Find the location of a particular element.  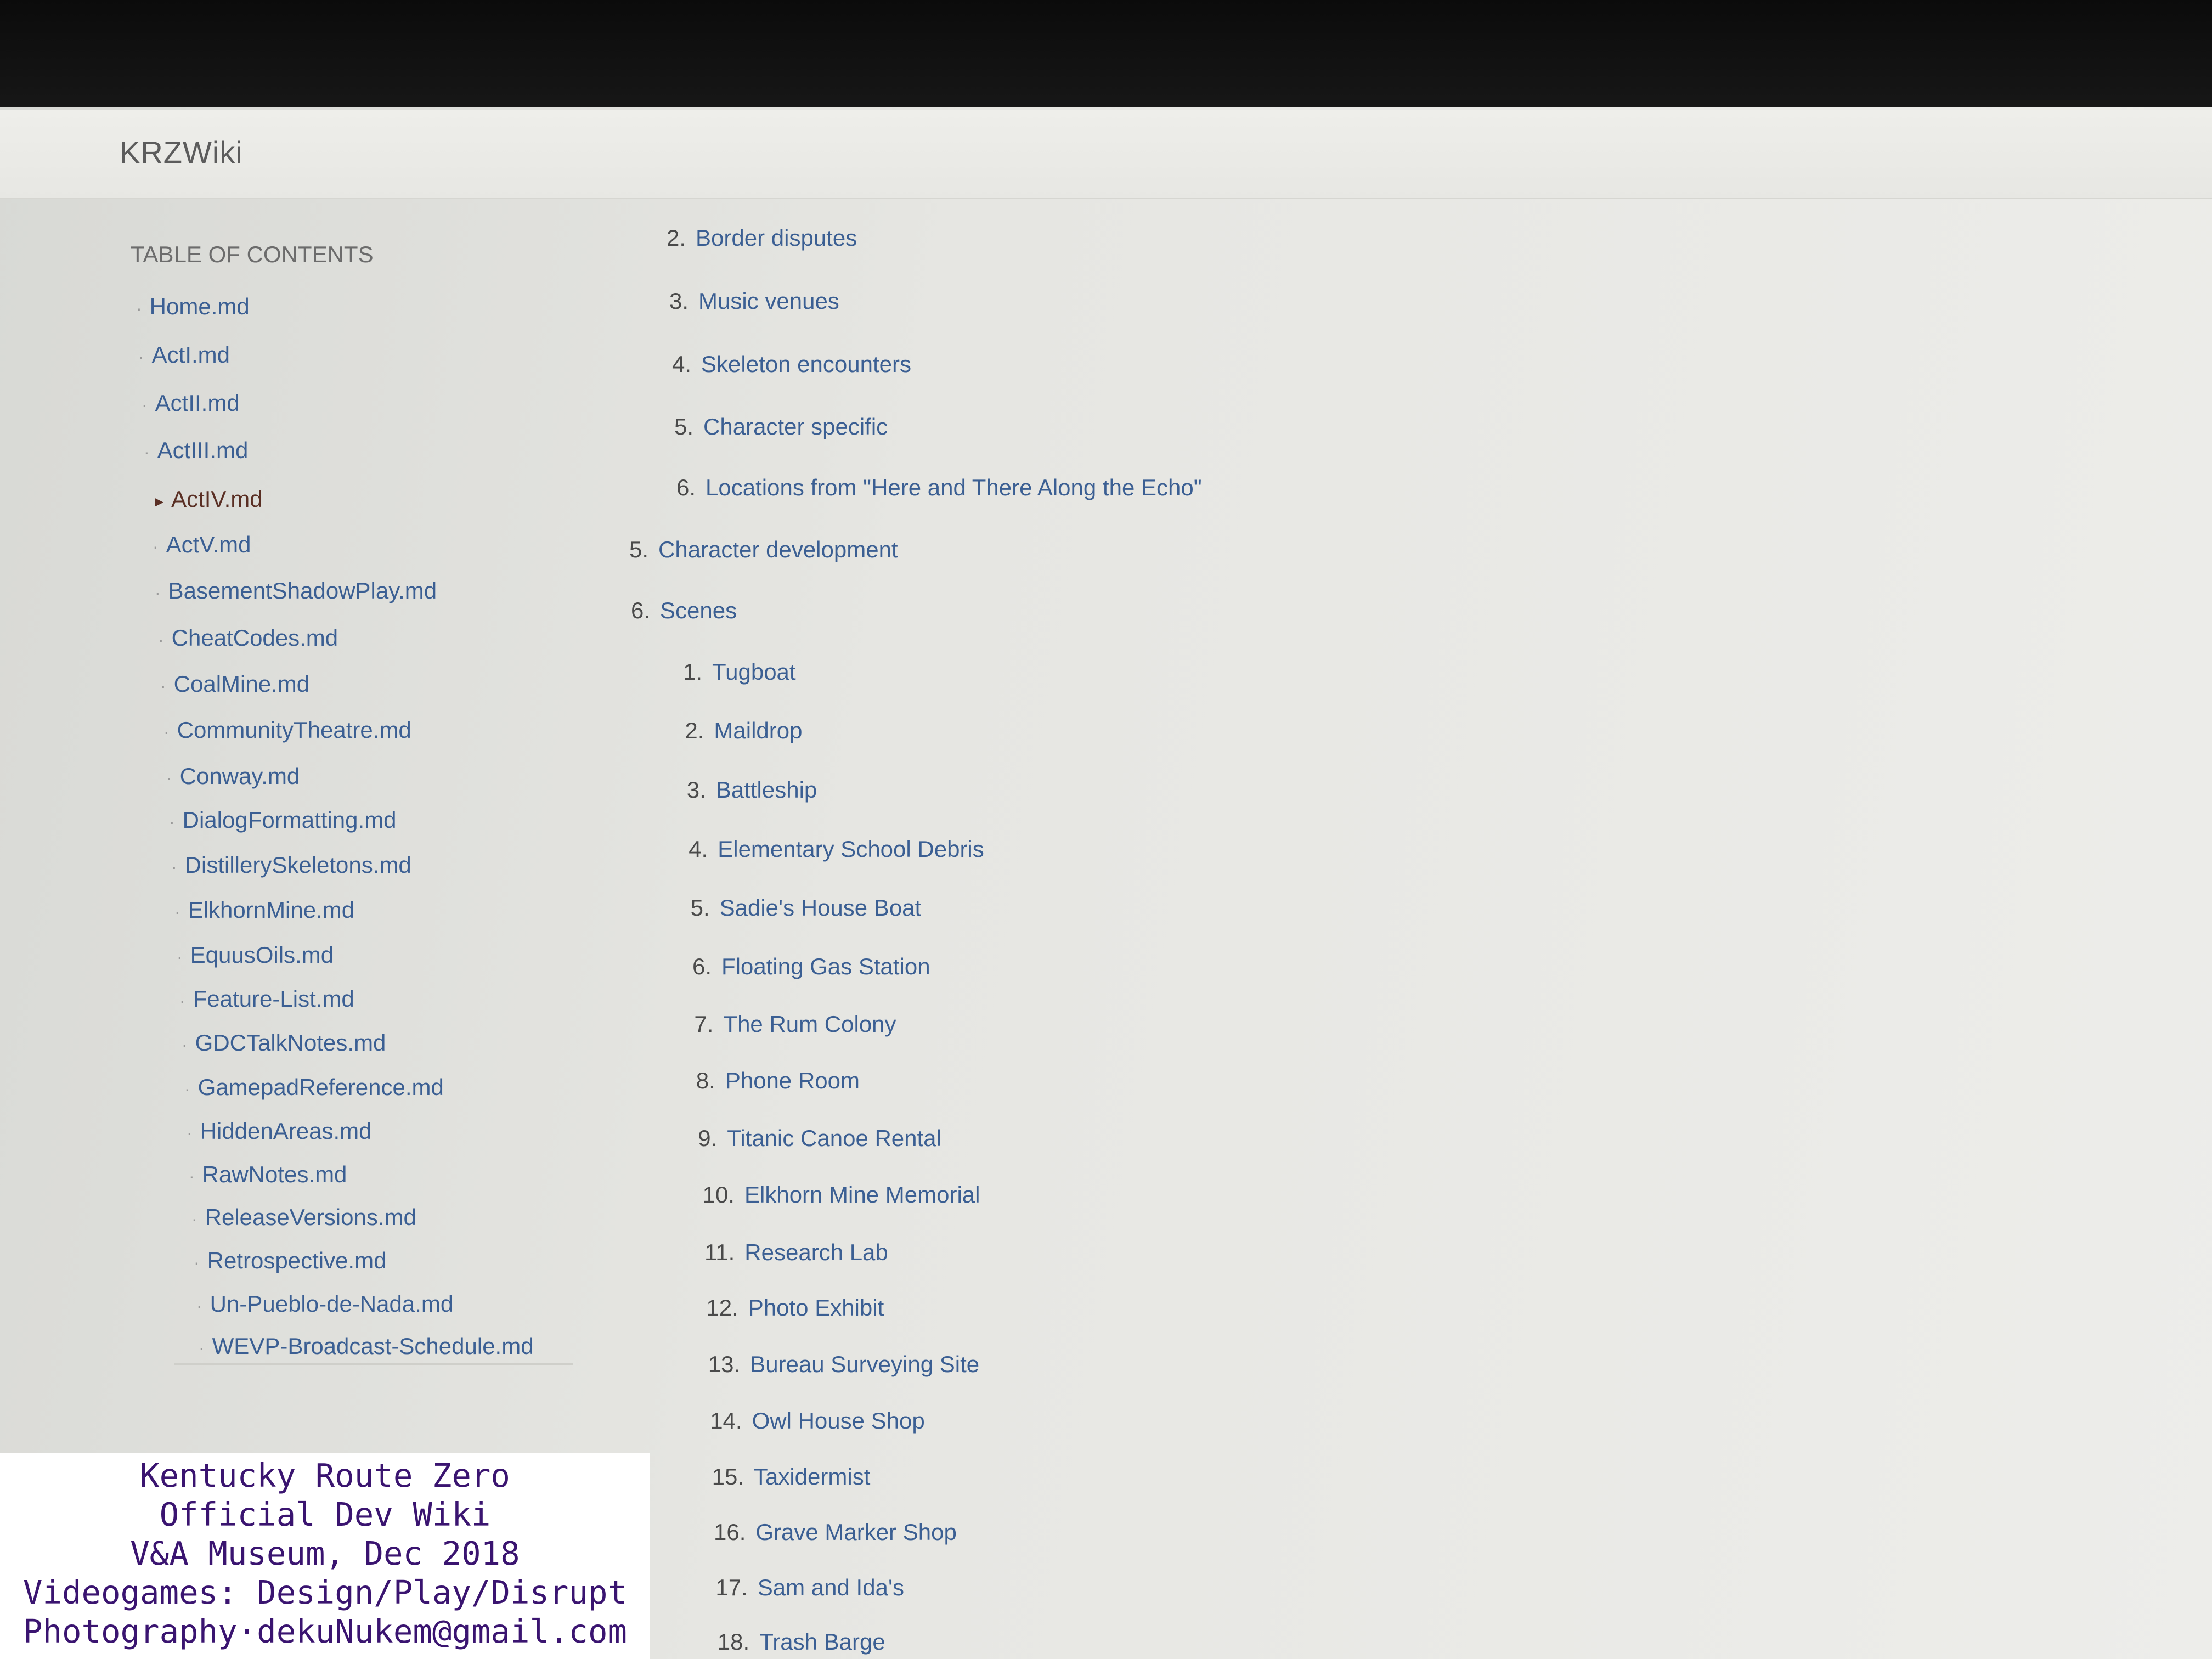

list-item: 8. Phone Room is located at coordinates (778, 1081).